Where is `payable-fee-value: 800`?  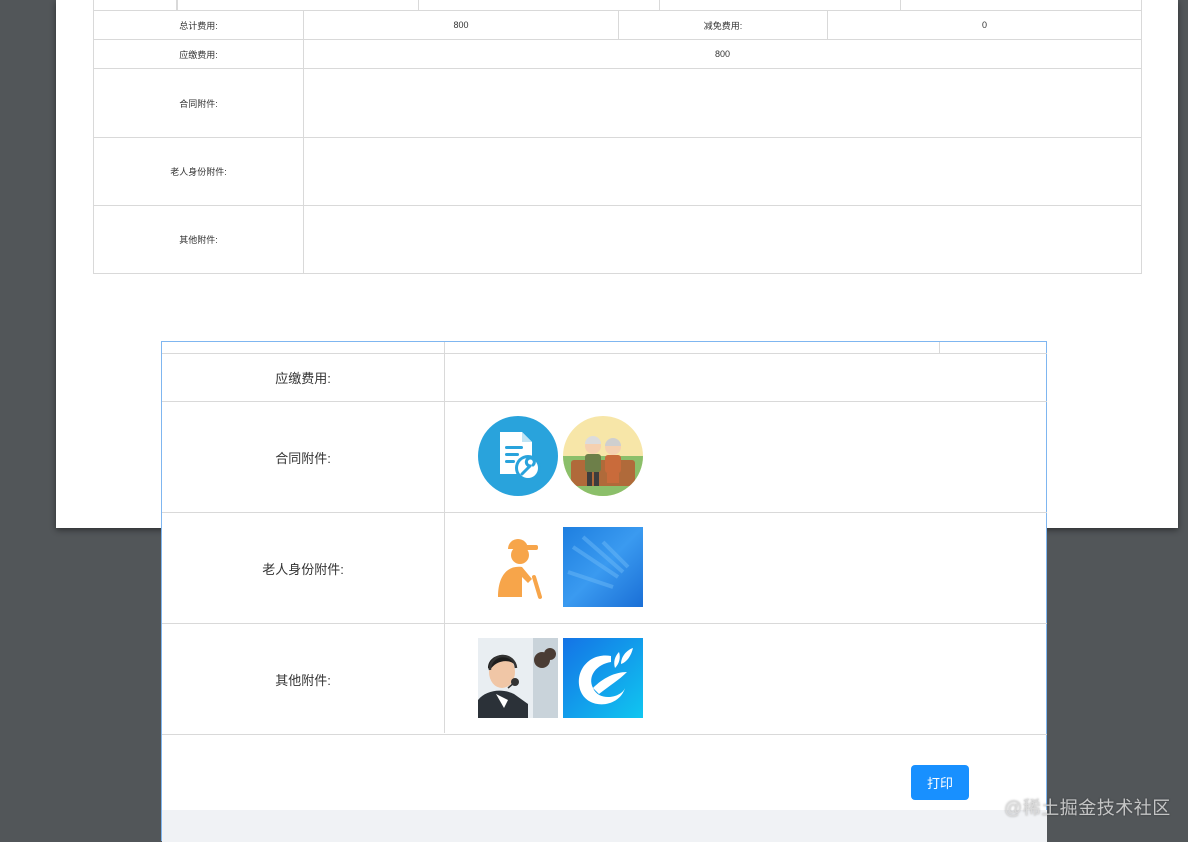 payable-fee-value: 800 is located at coordinates (722, 54).